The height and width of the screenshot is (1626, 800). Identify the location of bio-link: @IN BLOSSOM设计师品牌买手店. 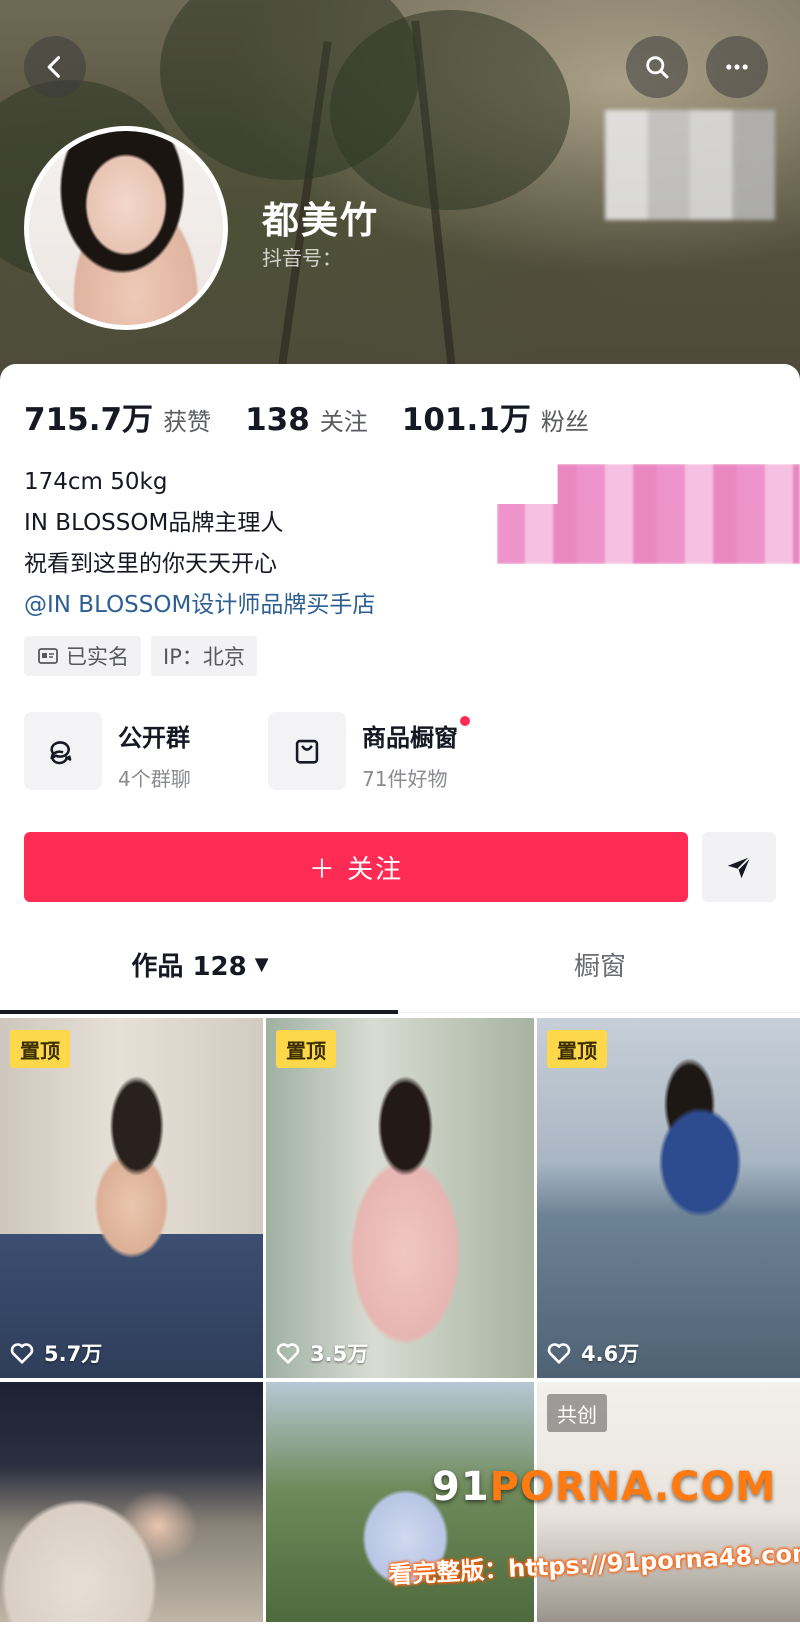
(199, 605).